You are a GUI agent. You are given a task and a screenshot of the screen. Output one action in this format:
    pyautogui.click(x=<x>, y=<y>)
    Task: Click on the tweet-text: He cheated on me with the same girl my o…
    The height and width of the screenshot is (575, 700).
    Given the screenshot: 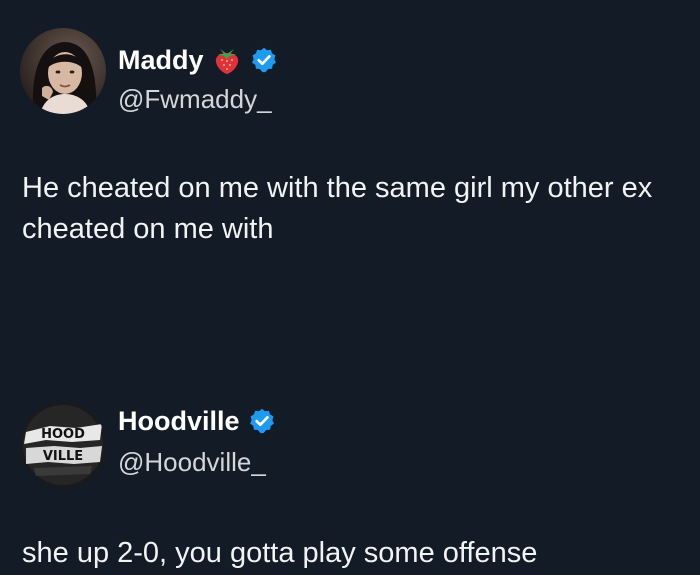 What is the action you would take?
    pyautogui.click(x=337, y=208)
    